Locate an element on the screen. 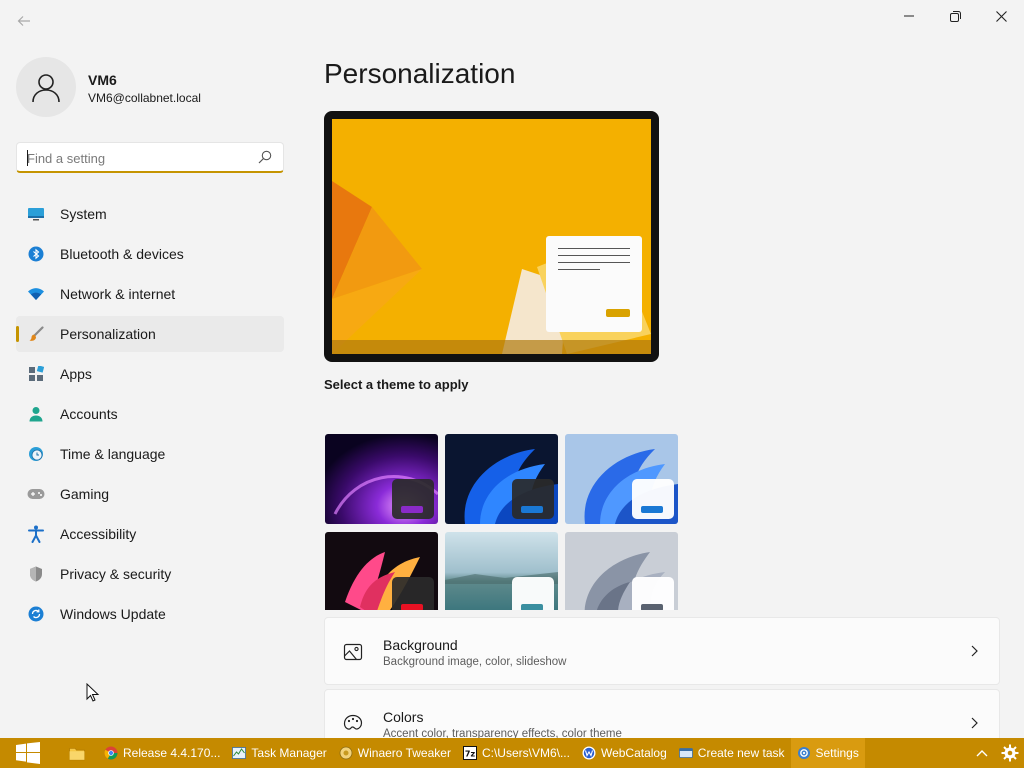 This screenshot has height=768, width=1024. sidebar-item-personalization: Personalization is located at coordinates (150, 334).